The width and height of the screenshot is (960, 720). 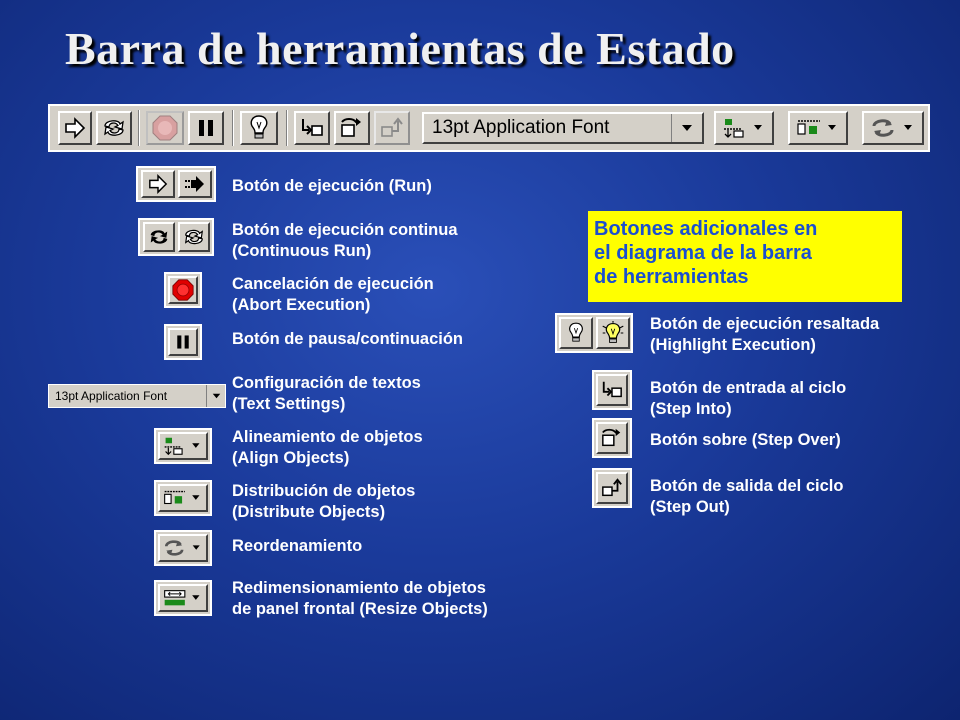 I want to click on step-over-sample, so click(x=612, y=438).